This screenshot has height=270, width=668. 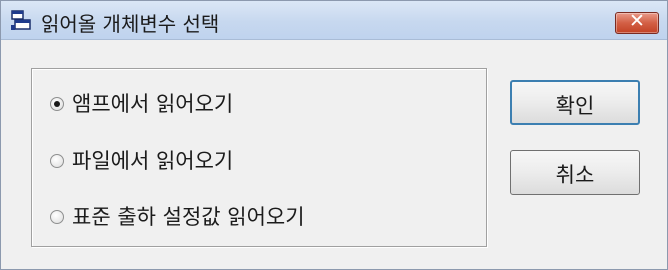 I want to click on option-label: 앰프에서 읽어오기, so click(x=152, y=103).